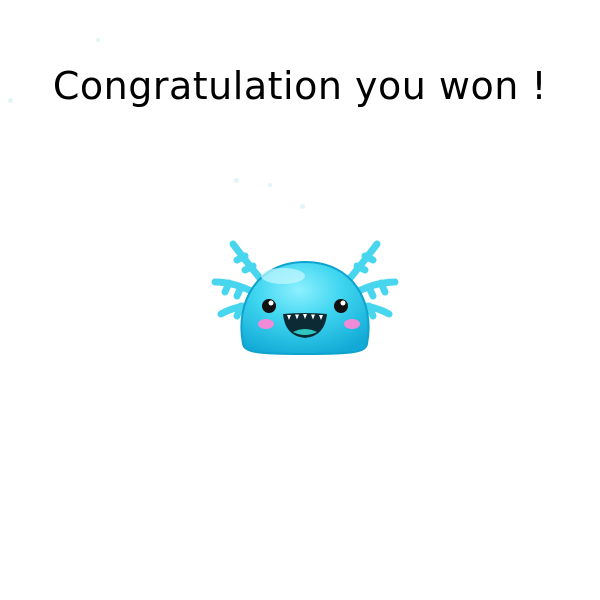  What do you see at coordinates (305, 298) in the screenshot?
I see `axolotl-mascot-icon` at bounding box center [305, 298].